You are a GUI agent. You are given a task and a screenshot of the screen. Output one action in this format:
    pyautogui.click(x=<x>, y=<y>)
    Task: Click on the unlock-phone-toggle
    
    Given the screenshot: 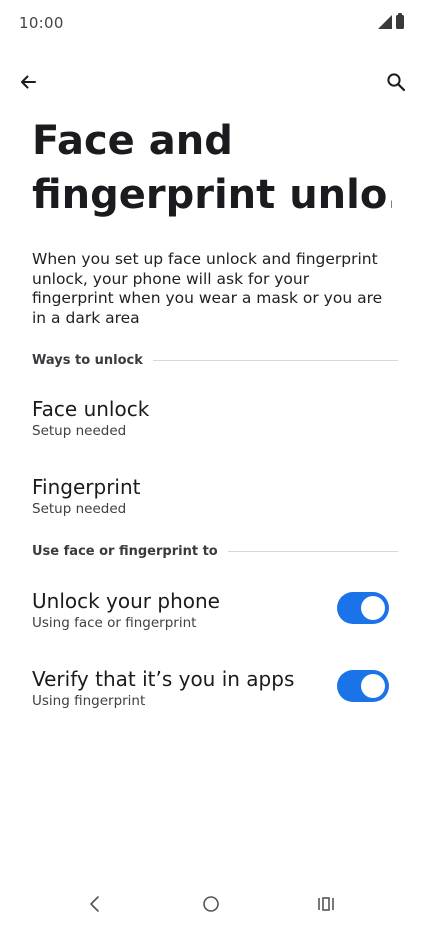 What is the action you would take?
    pyautogui.click(x=363, y=608)
    